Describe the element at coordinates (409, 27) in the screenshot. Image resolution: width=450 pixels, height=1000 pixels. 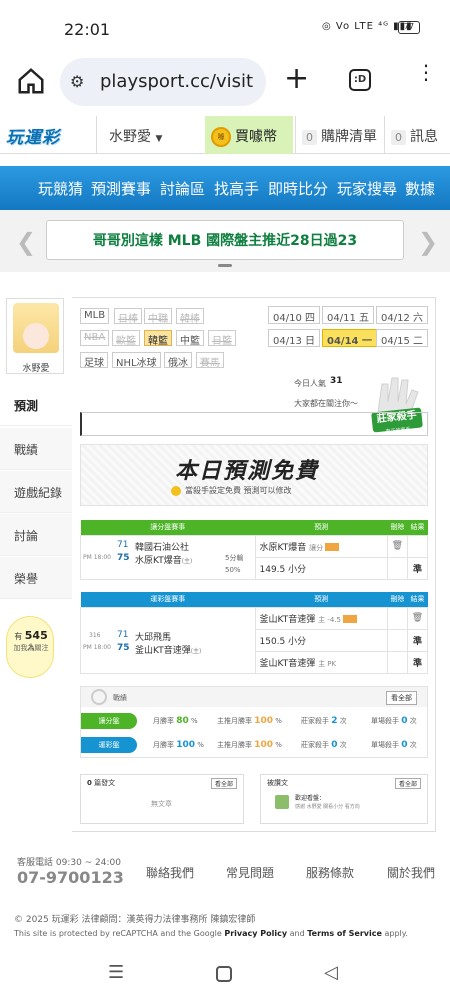
I see `battery-icon: 77` at that location.